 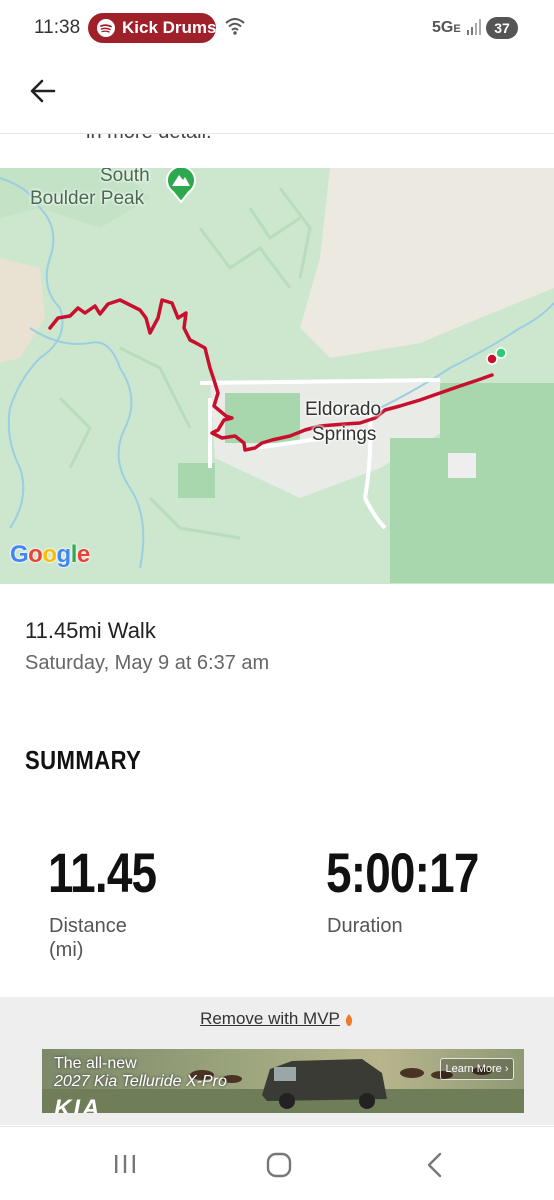 What do you see at coordinates (434, 1165) in the screenshot?
I see `nav-back-icon` at bounding box center [434, 1165].